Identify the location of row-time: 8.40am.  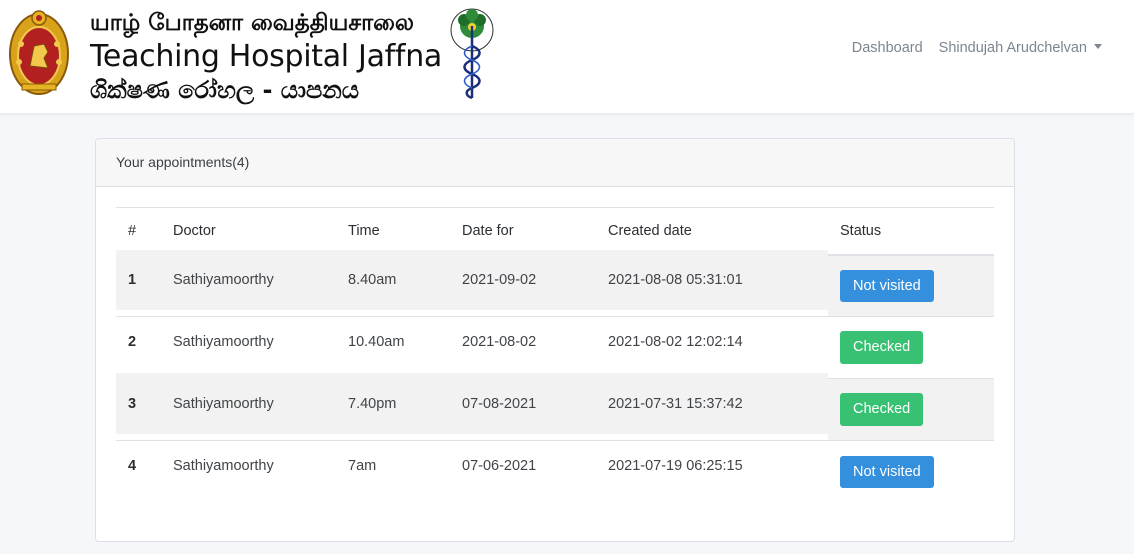
(393, 279).